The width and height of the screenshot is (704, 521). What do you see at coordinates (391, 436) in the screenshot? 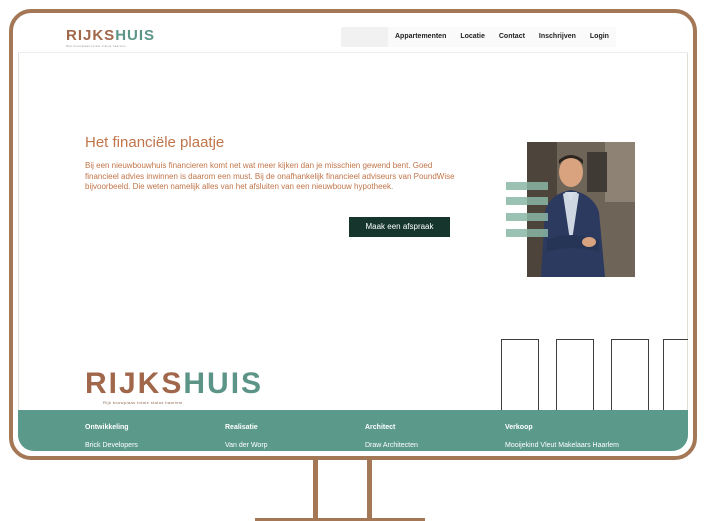
I see `footer-column-architect: Architect Draw Architecten` at bounding box center [391, 436].